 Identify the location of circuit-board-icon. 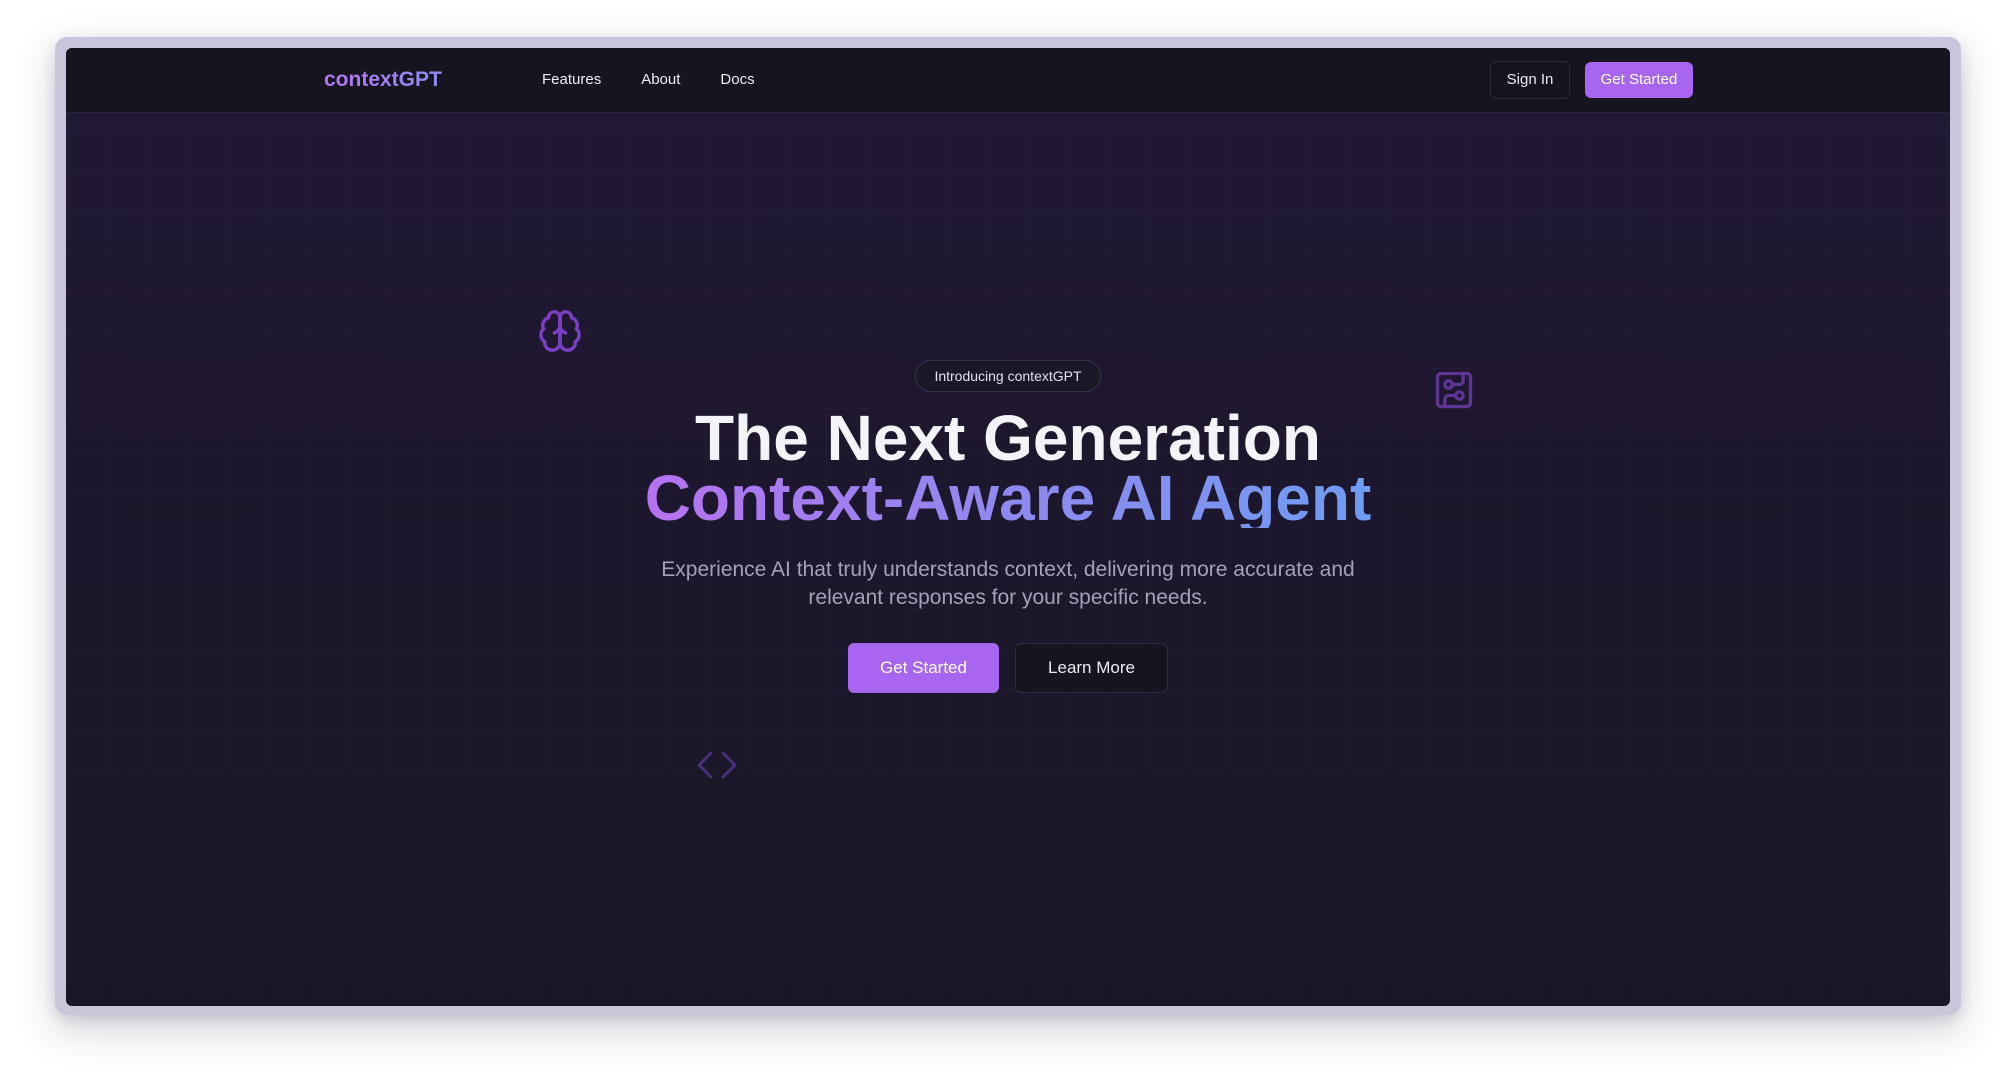
(1454, 390).